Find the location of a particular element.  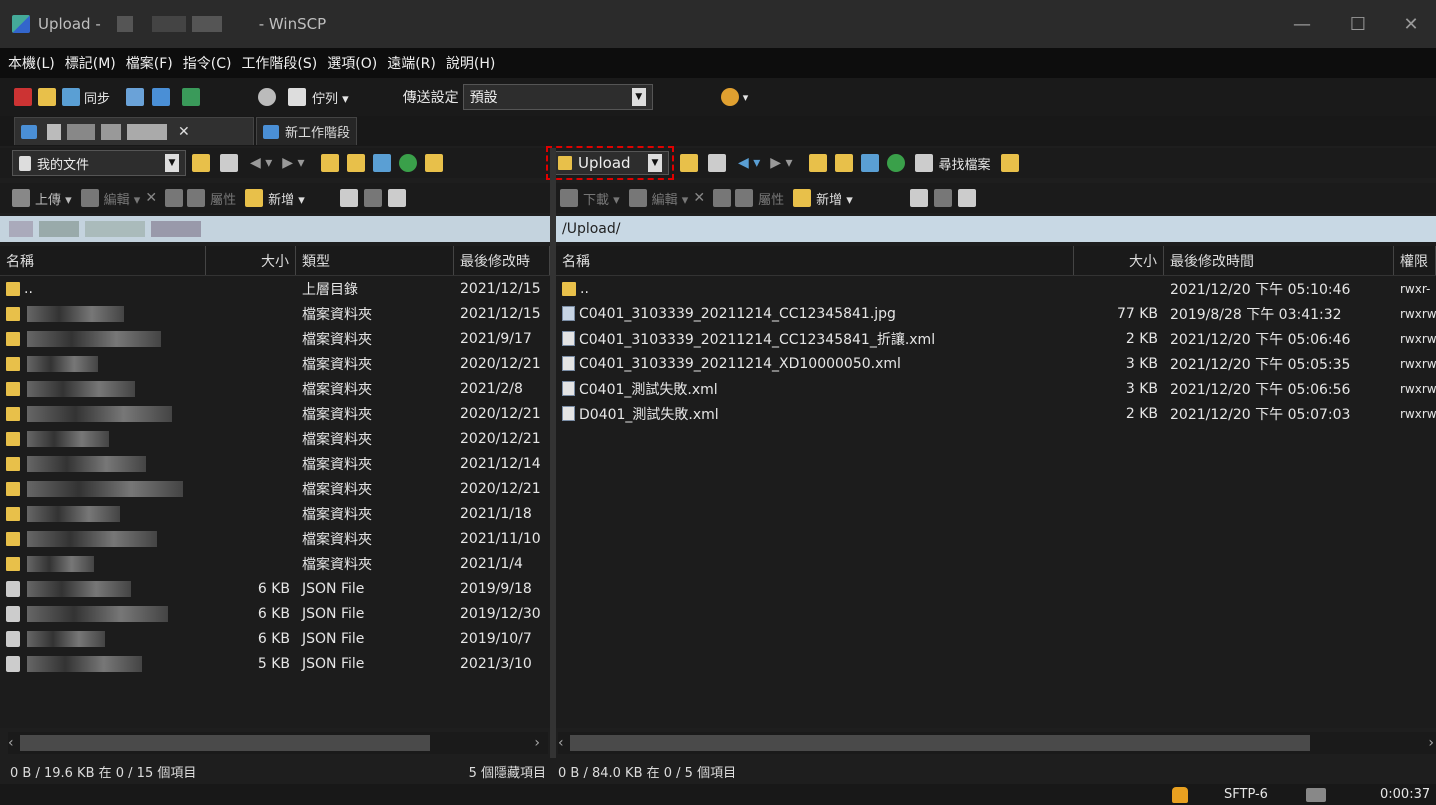

col-modified: 最後修改時間 is located at coordinates (1279, 260).